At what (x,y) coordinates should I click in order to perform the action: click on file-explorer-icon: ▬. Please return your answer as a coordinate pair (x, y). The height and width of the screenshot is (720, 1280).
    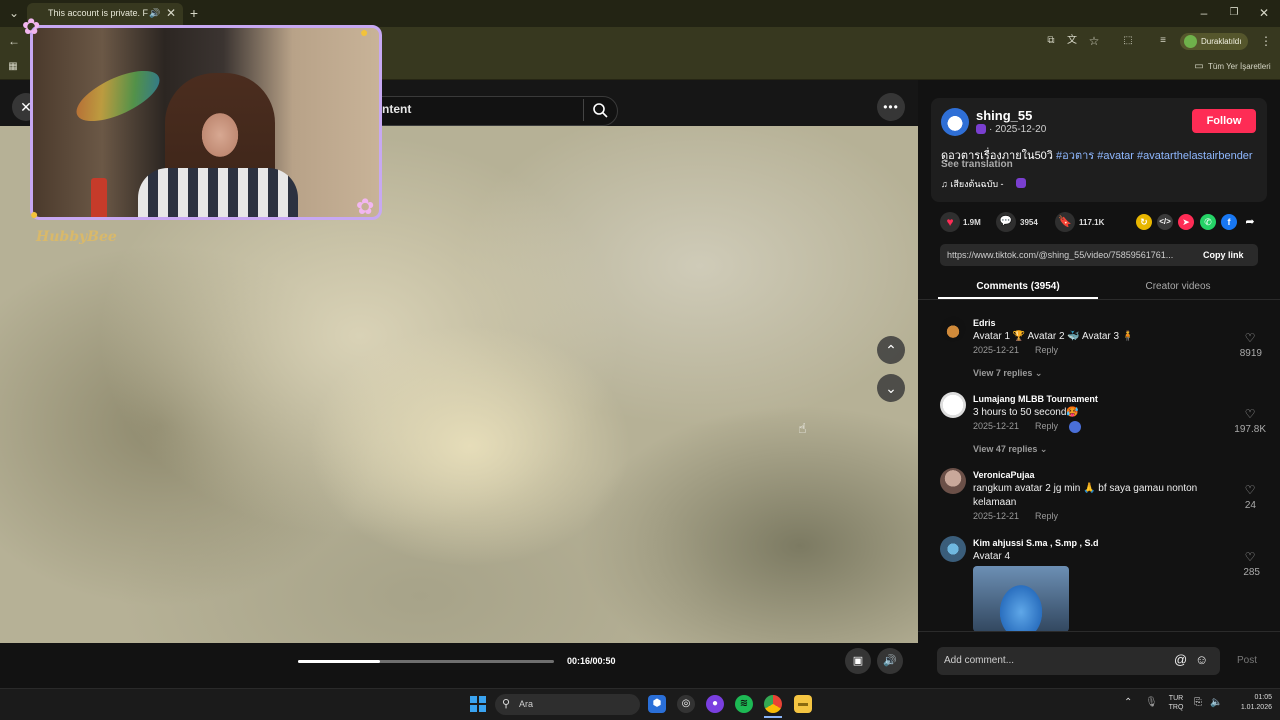
    Looking at the image, I should click on (803, 704).